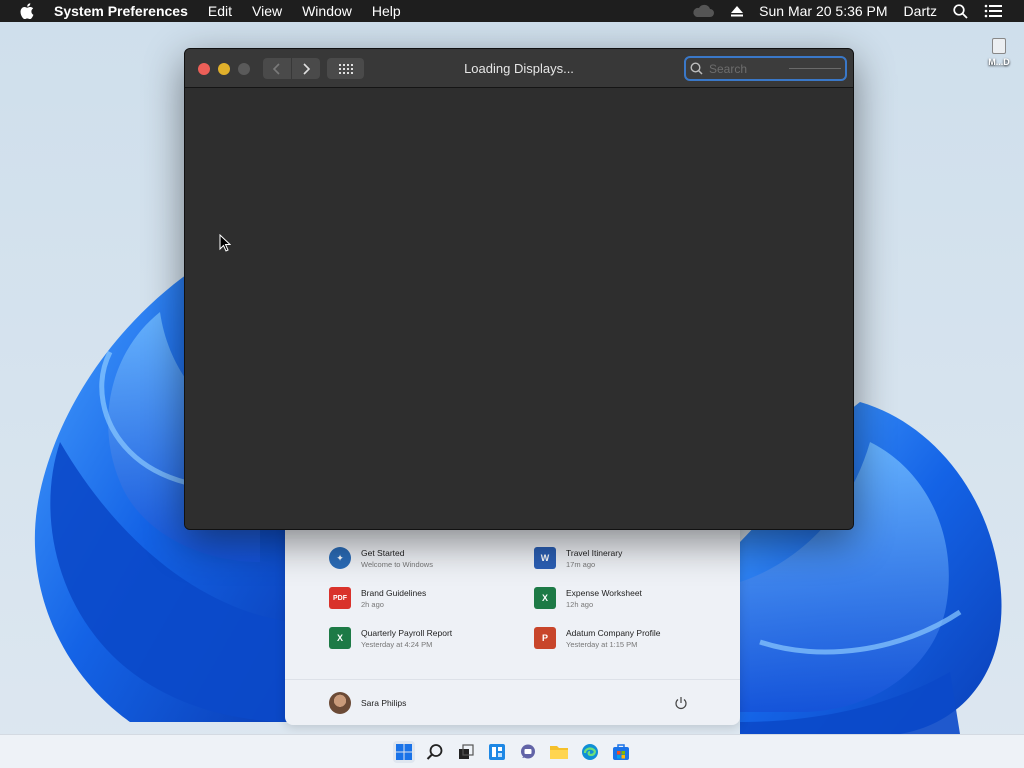  What do you see at coordinates (621, 752) in the screenshot?
I see `store-icon` at bounding box center [621, 752].